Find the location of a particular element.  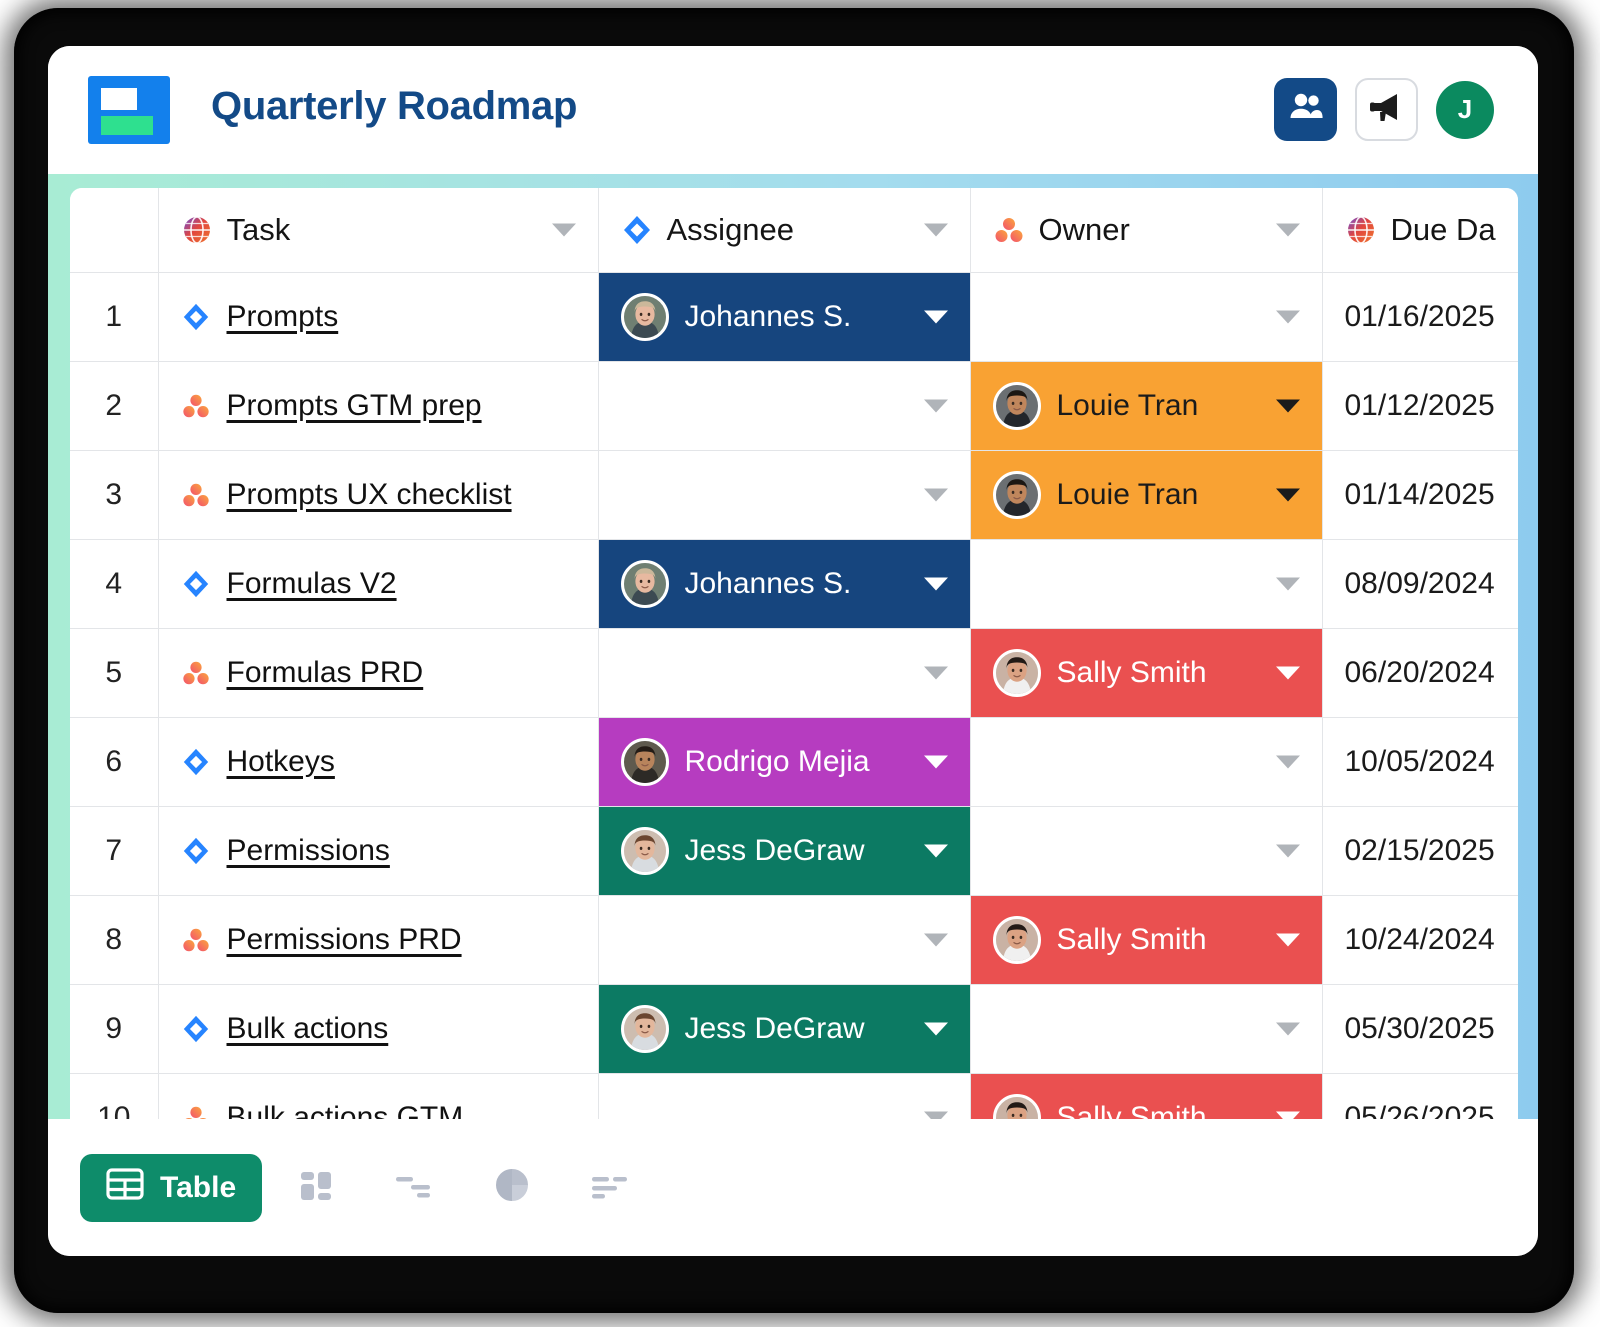

task-link: Permissions PRD is located at coordinates (344, 940).